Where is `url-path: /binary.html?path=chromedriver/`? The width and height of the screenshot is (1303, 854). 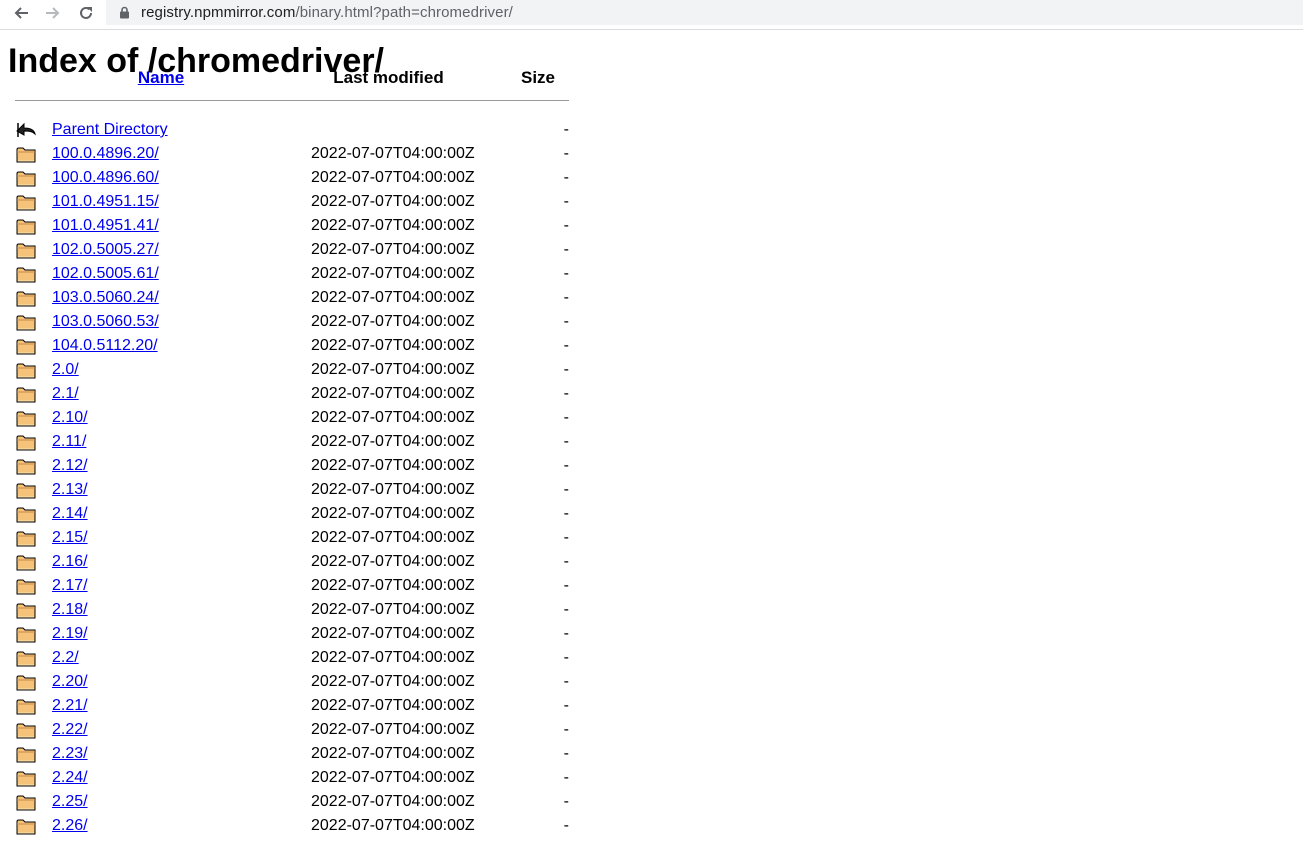
url-path: /binary.html?path=chromedriver/ is located at coordinates (404, 12).